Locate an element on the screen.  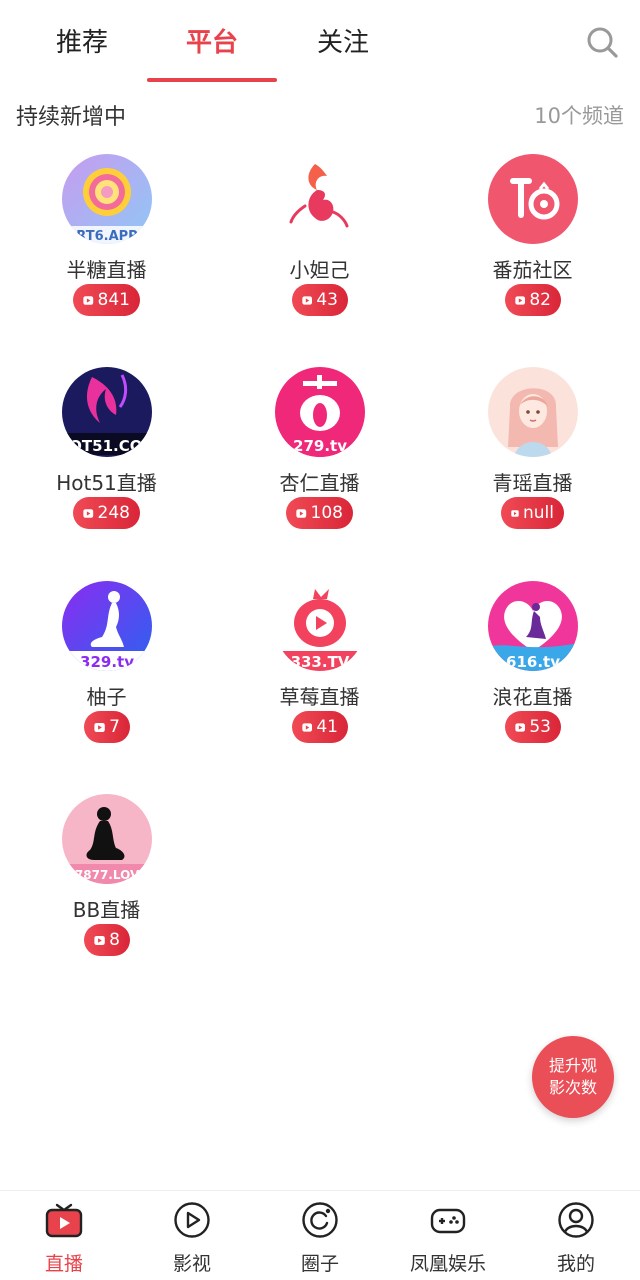
avatar-caption: 333.TV is located at coordinates (320, 662).